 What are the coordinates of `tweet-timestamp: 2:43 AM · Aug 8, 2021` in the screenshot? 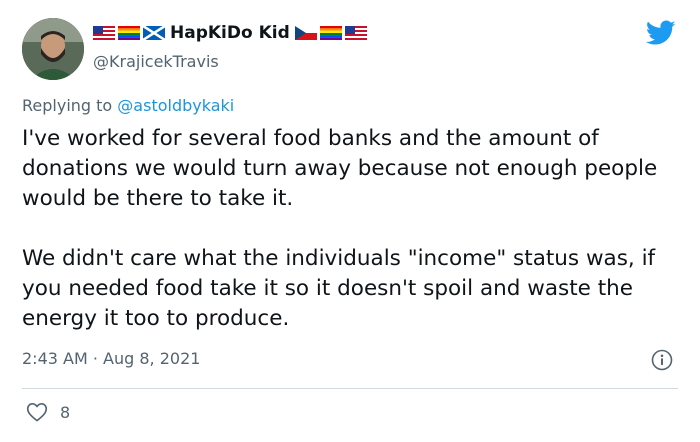 It's located at (111, 358).